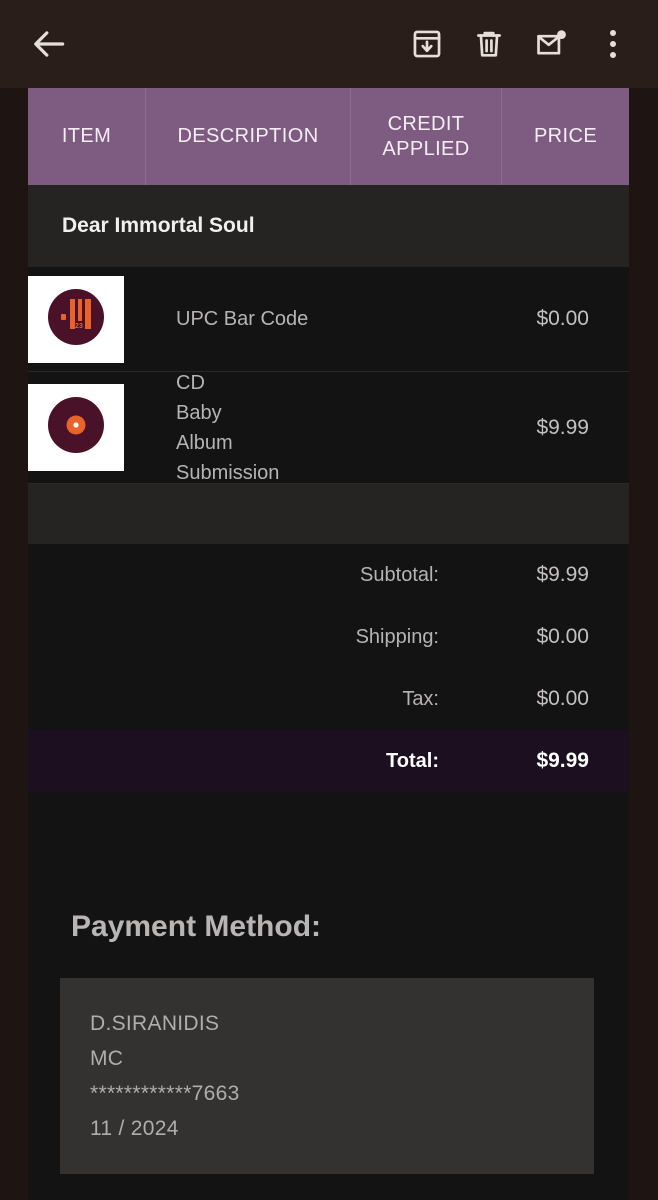 Image resolution: width=658 pixels, height=1200 pixels. I want to click on card-type: MC, so click(107, 1058).